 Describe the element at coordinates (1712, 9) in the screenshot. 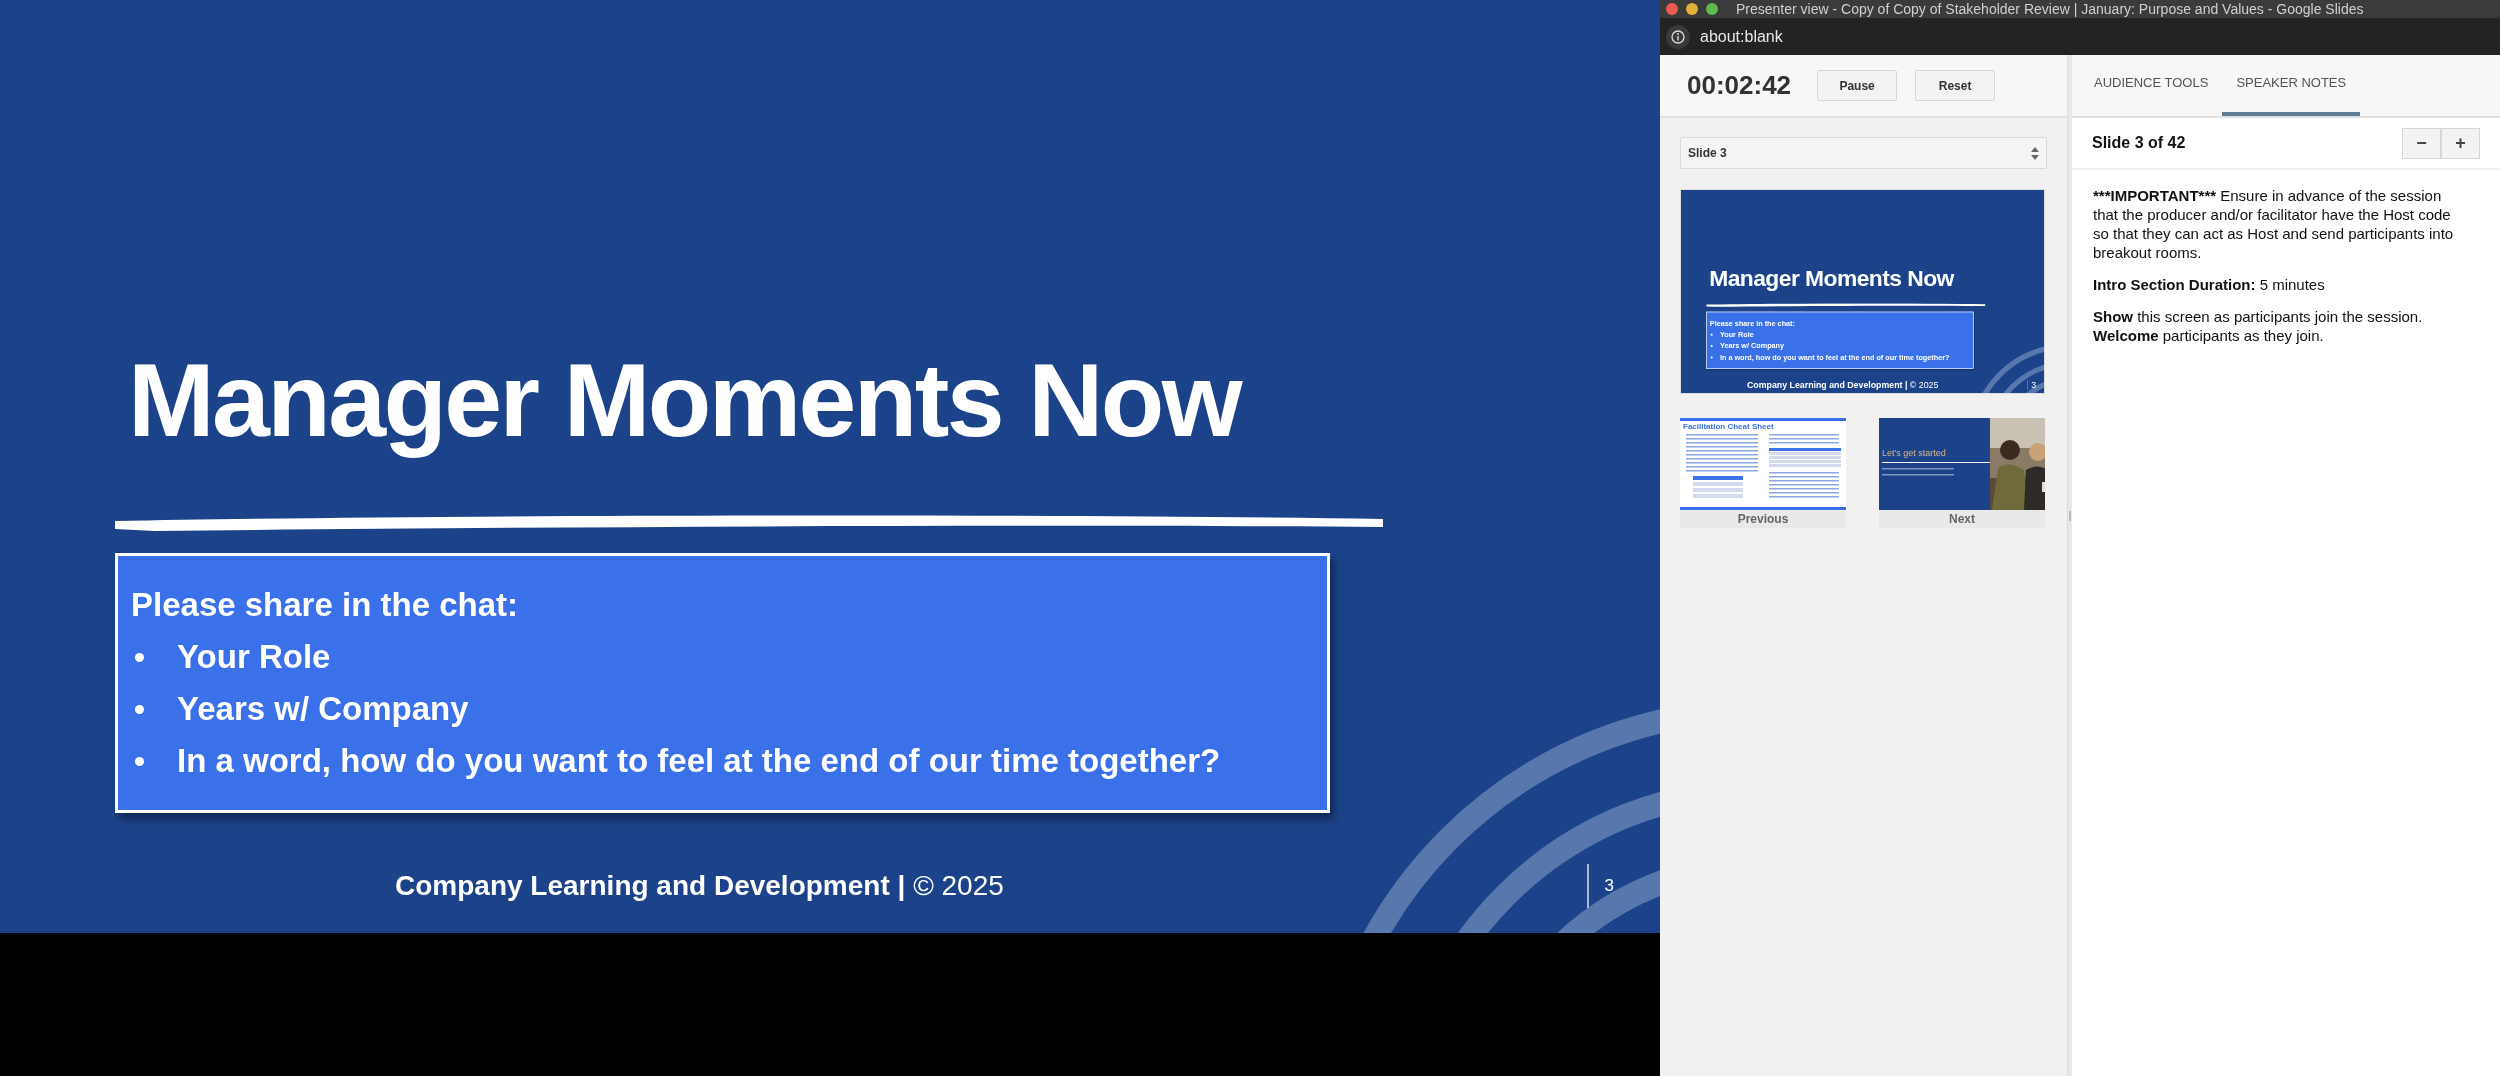

I see `maximize-icon` at that location.